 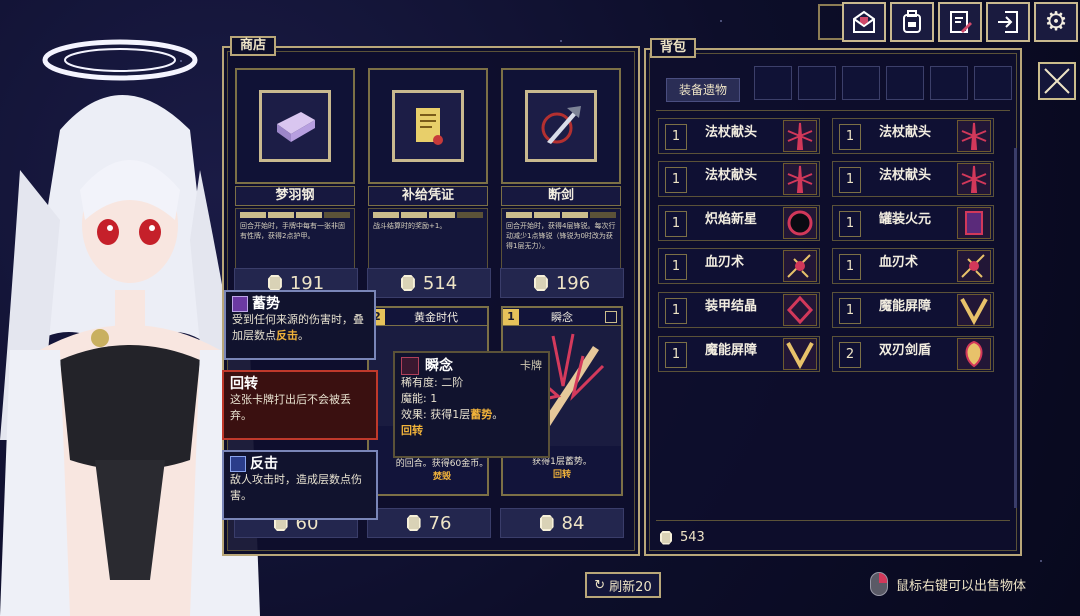 What do you see at coordinates (562, 283) in the screenshot?
I see `price-tag: 196` at bounding box center [562, 283].